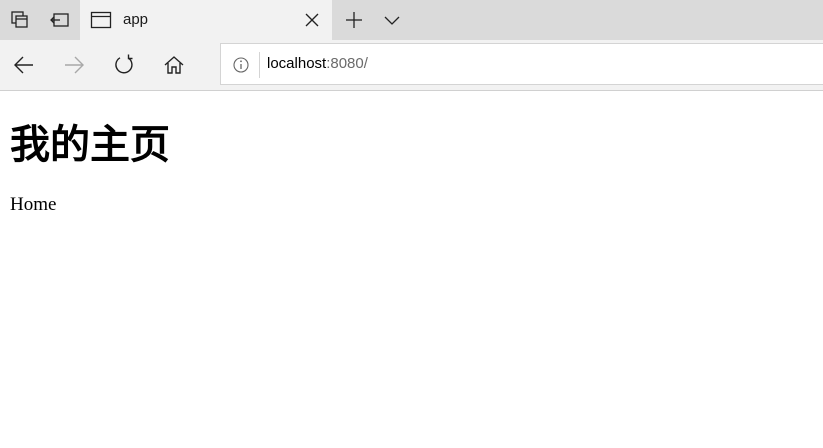 This screenshot has width=823, height=448. I want to click on home-button, so click(174, 65).